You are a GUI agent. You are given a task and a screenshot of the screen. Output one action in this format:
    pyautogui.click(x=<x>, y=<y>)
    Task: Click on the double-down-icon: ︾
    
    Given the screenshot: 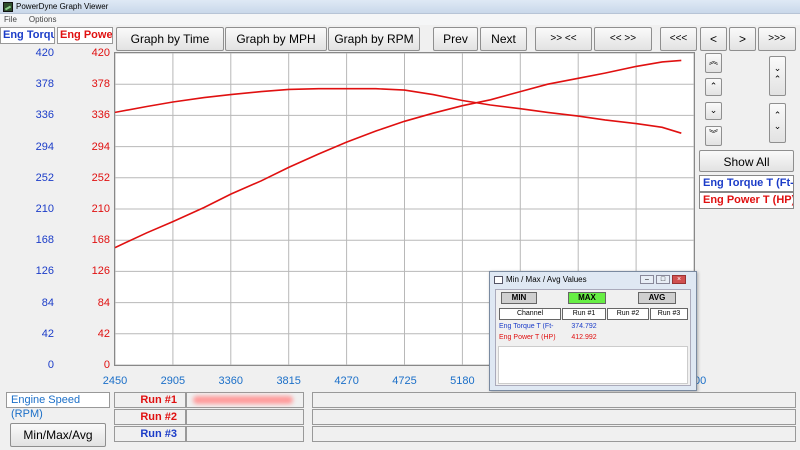 What is the action you would take?
    pyautogui.click(x=713, y=136)
    